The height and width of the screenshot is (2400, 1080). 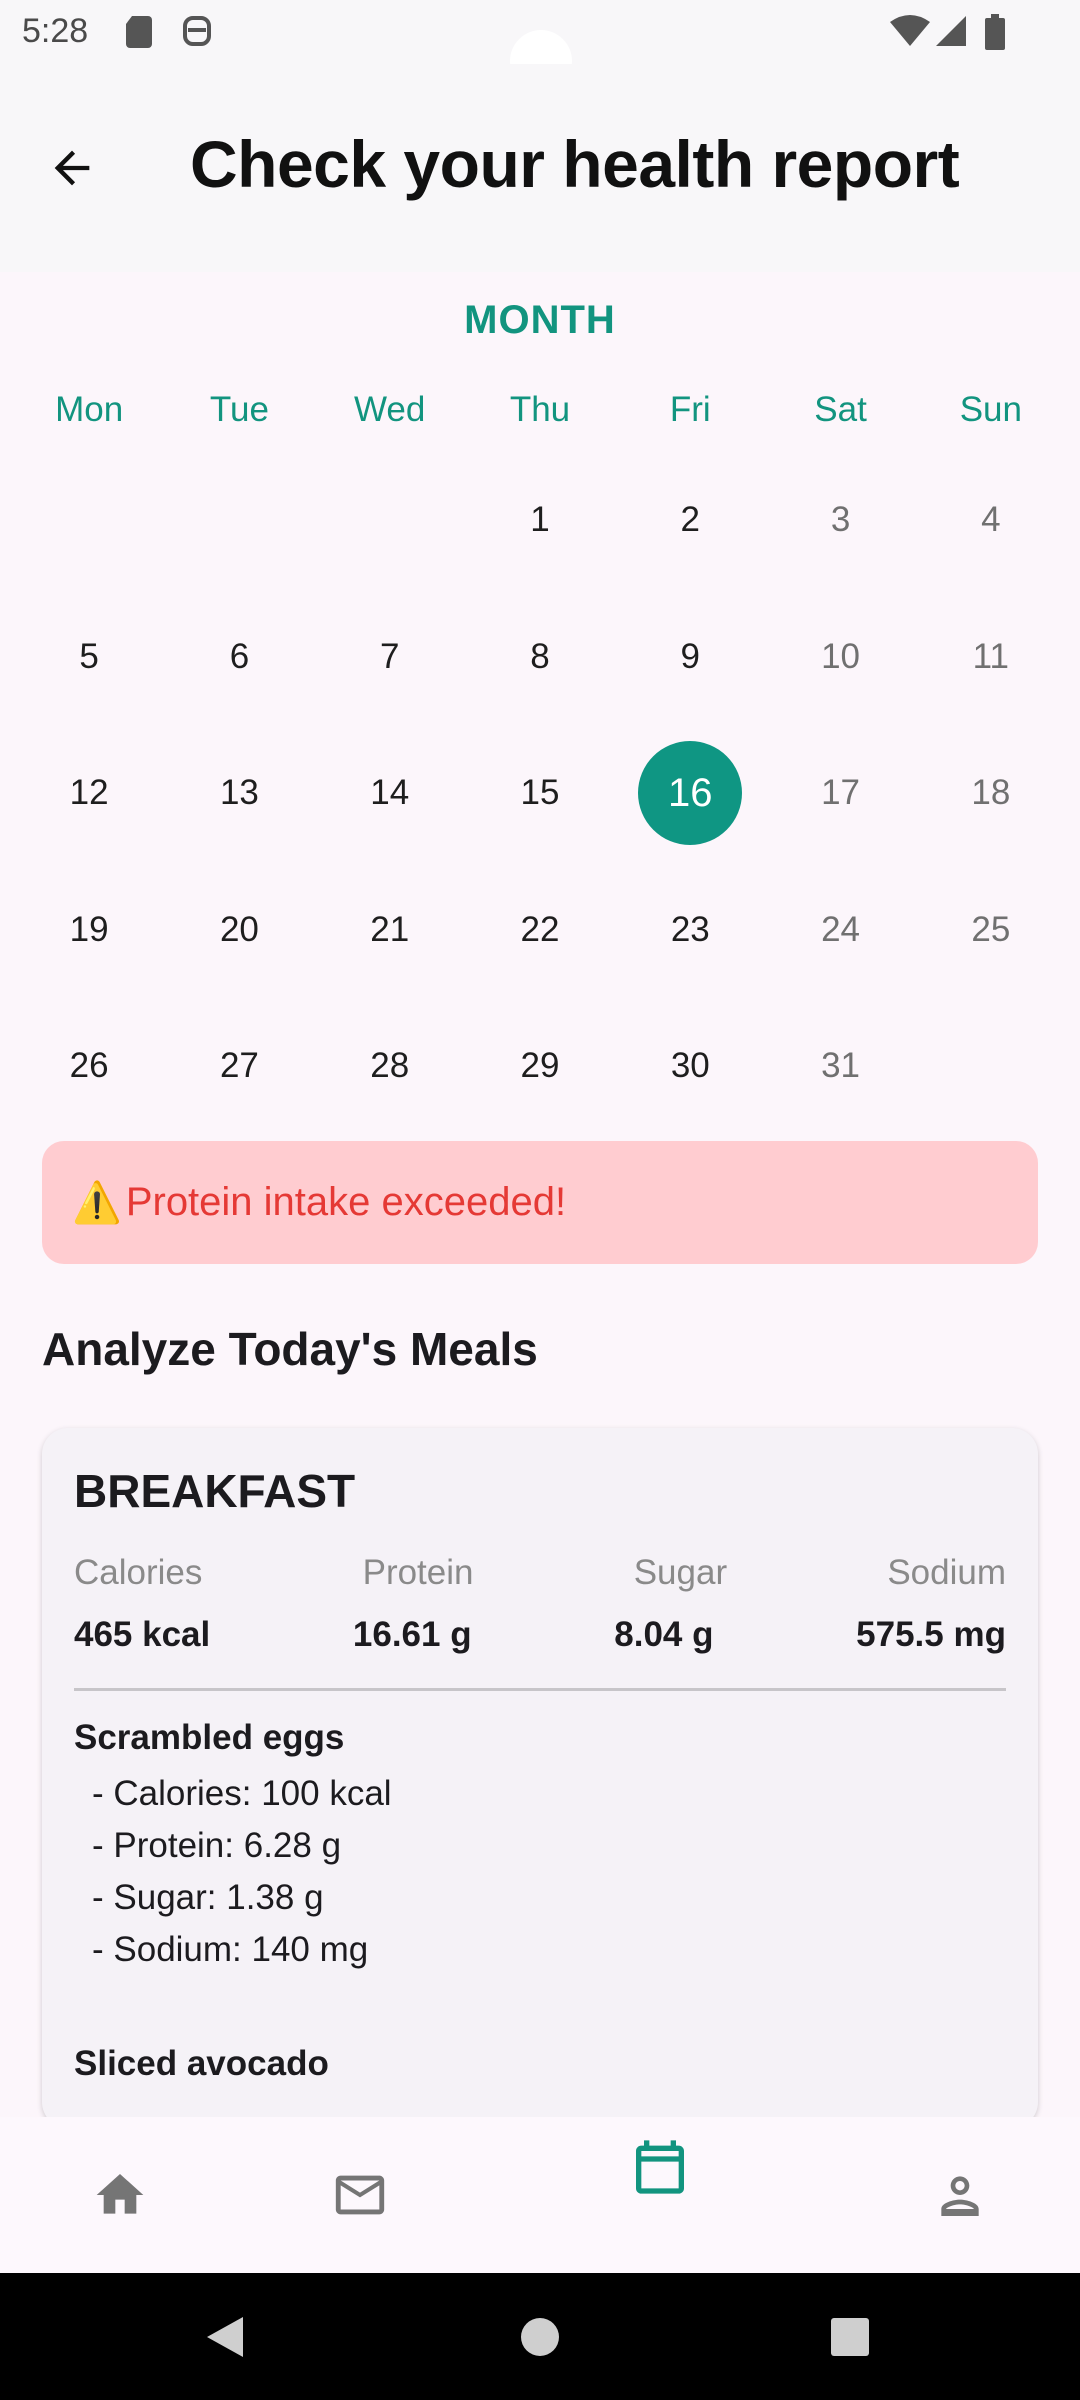 I want to click on calendar-day: 1, so click(x=540, y=520).